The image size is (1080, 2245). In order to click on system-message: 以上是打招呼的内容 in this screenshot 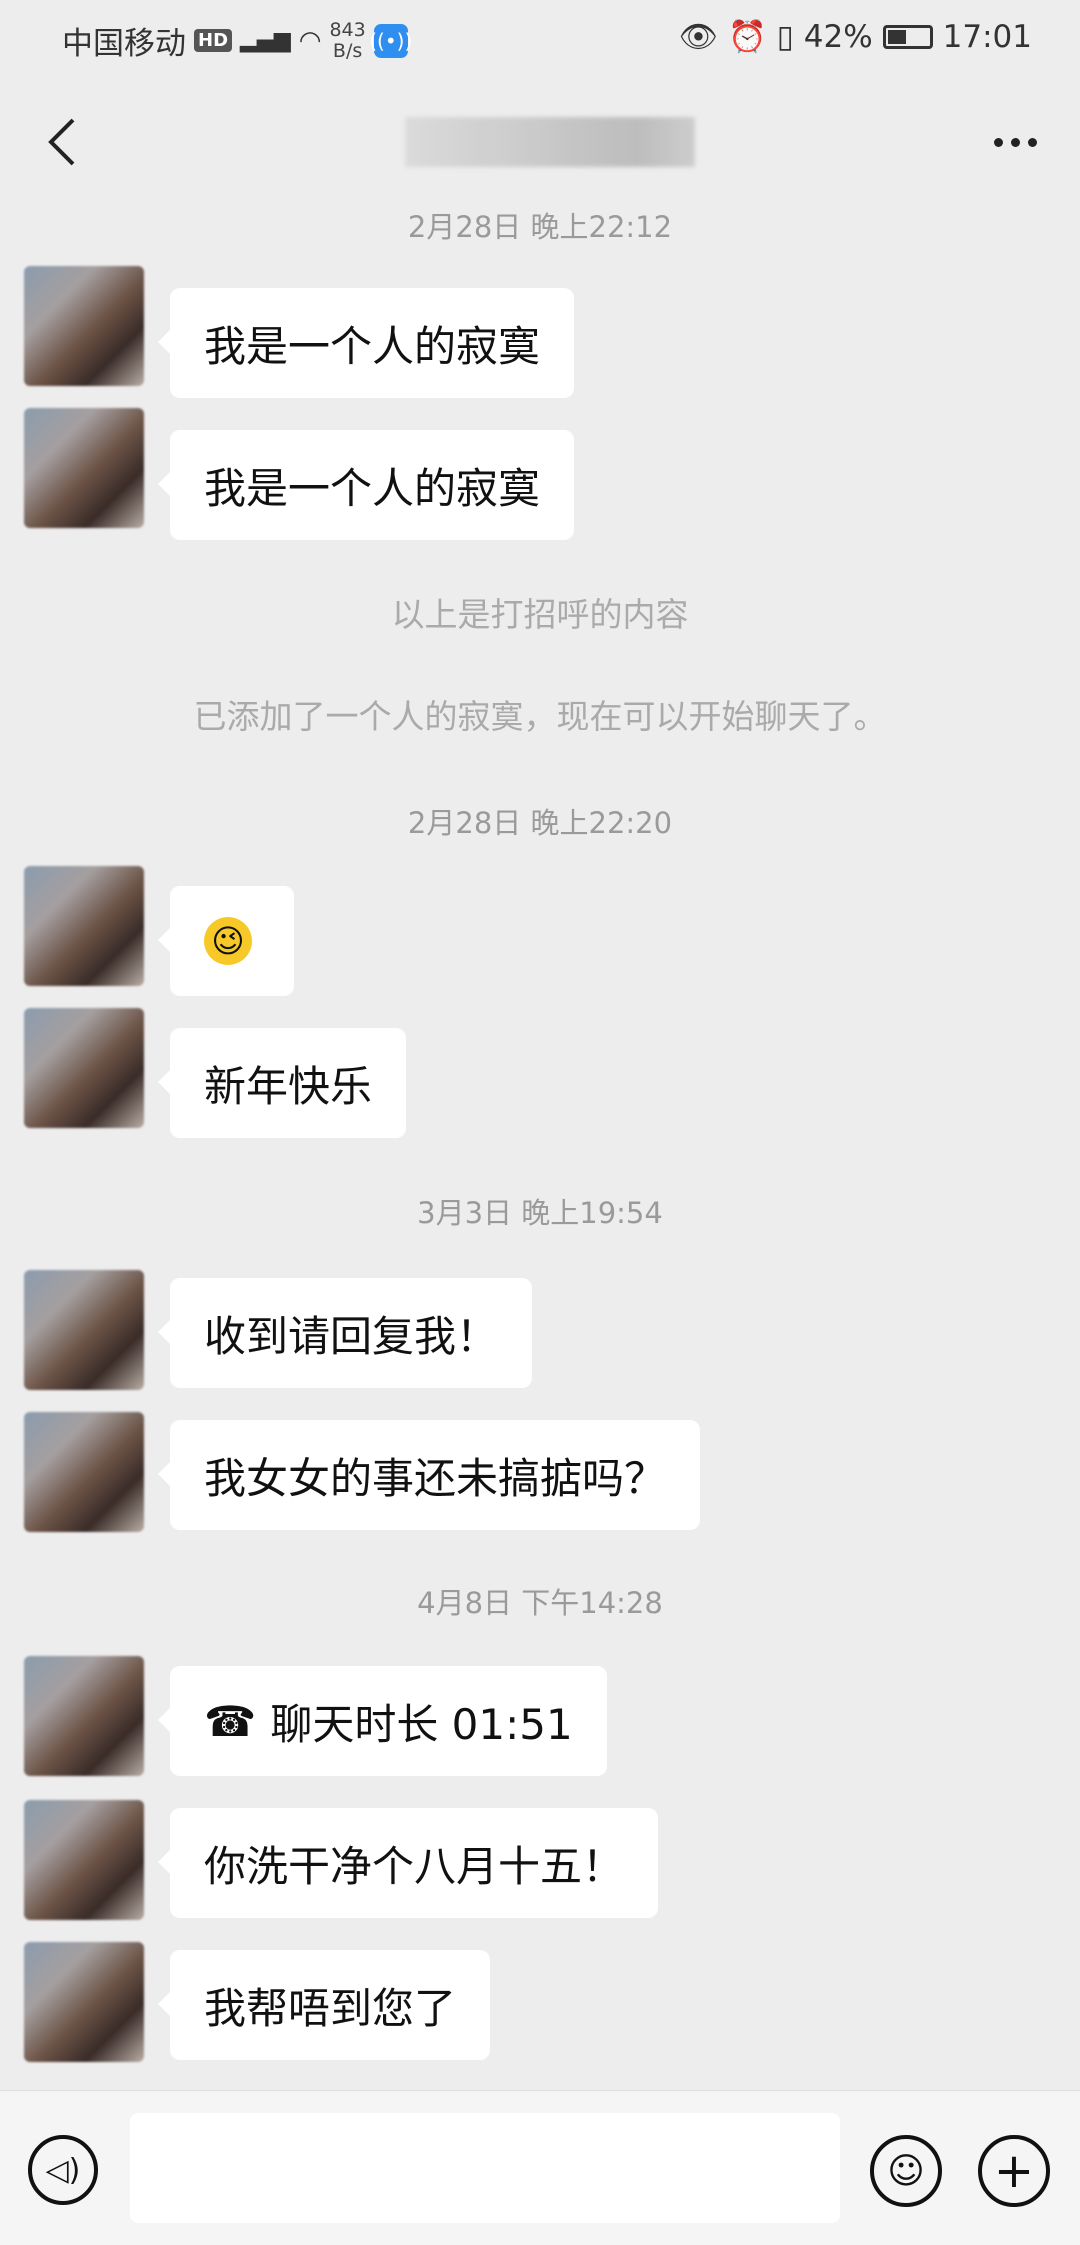, I will do `click(540, 614)`.